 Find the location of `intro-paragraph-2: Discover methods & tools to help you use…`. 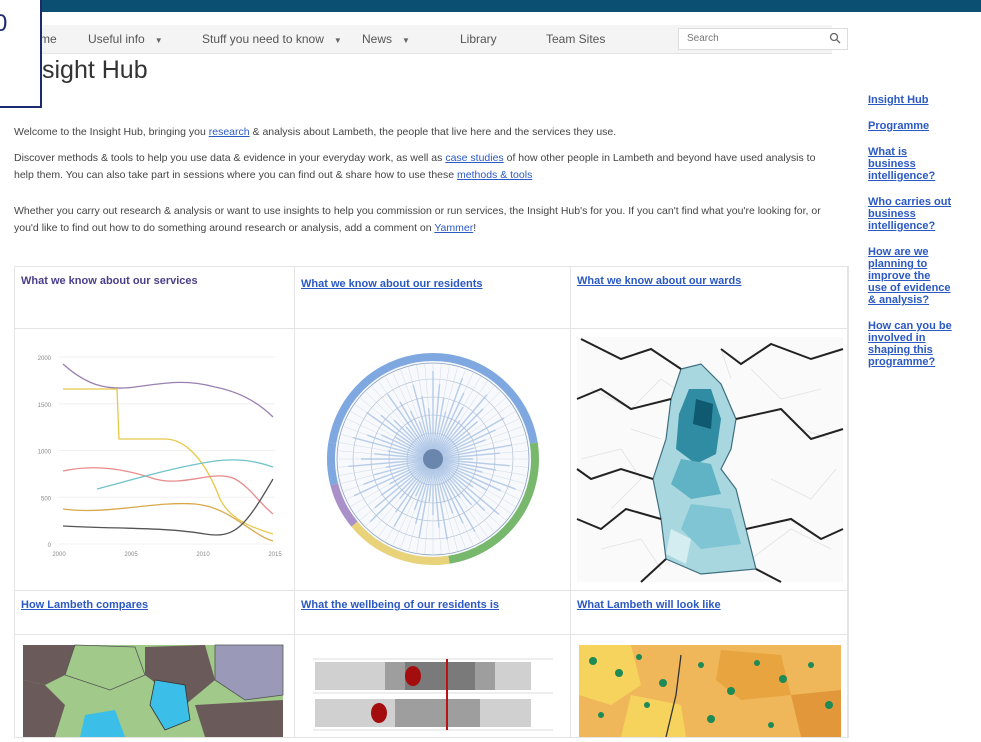

intro-paragraph-2: Discover methods & tools to help you use… is located at coordinates (424, 167).